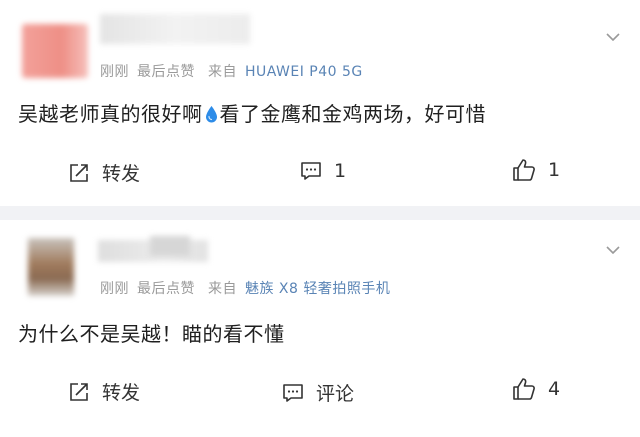  I want to click on comment-text: 为什么不是吴越！瞄的看不懂, so click(151, 334).